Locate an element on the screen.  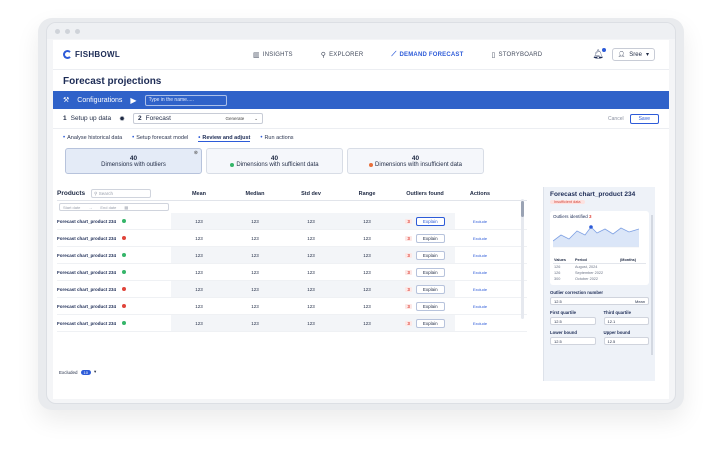
table-scrollbar is located at coordinates (522, 259).